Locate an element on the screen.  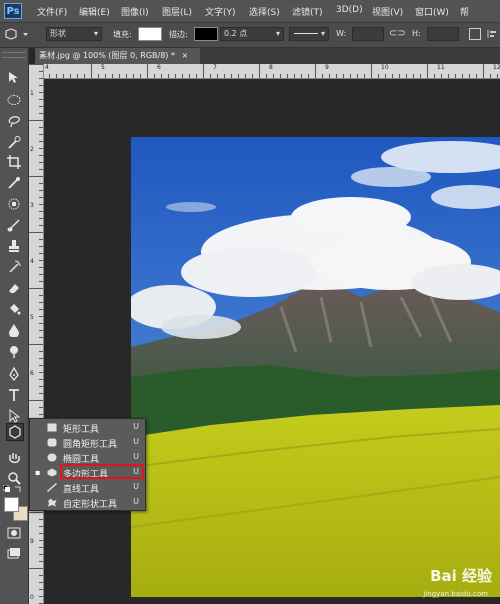
path-alignment-icon is located at coordinates (492, 34).